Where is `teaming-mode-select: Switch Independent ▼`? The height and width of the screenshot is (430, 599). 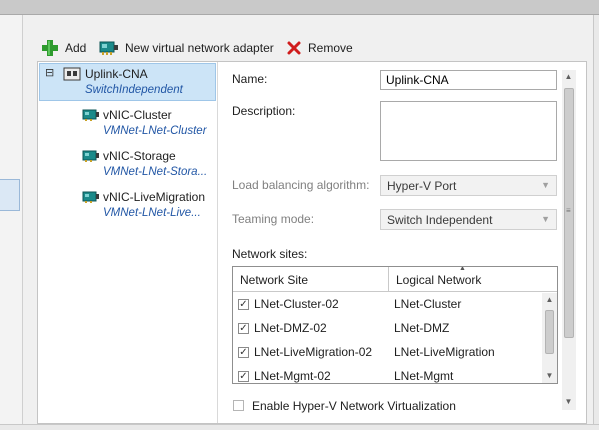
teaming-mode-select: Switch Independent ▼ is located at coordinates (468, 219).